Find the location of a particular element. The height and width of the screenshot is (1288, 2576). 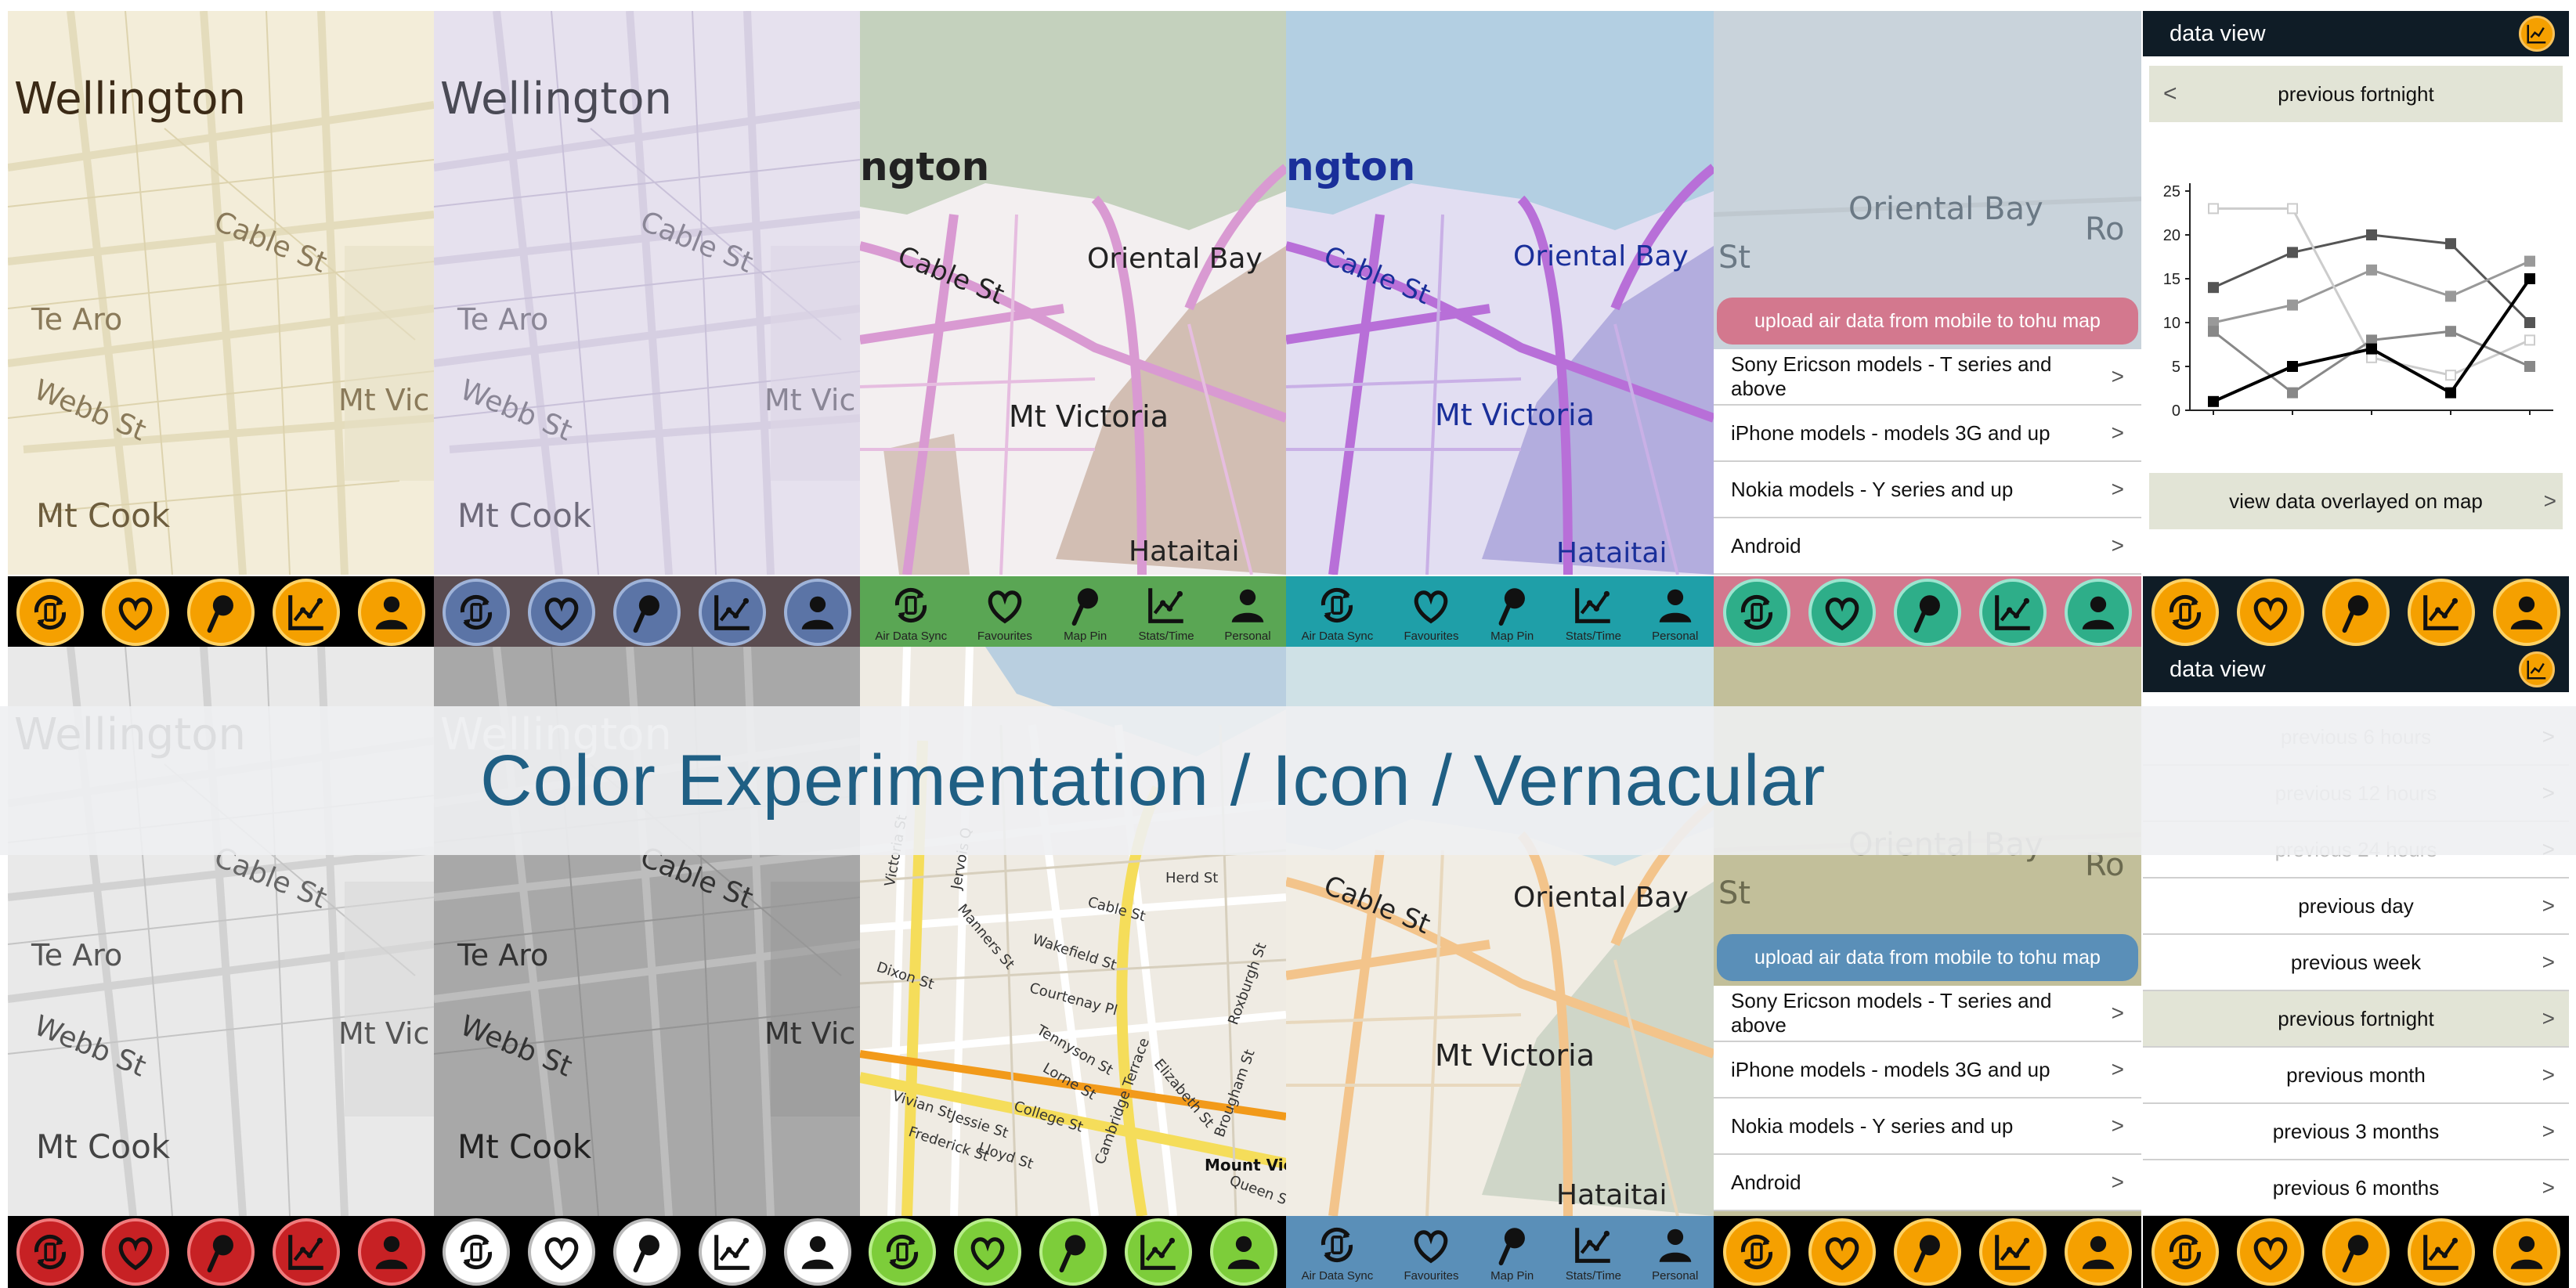

map-label-ngton: ngton is located at coordinates (925, 166).